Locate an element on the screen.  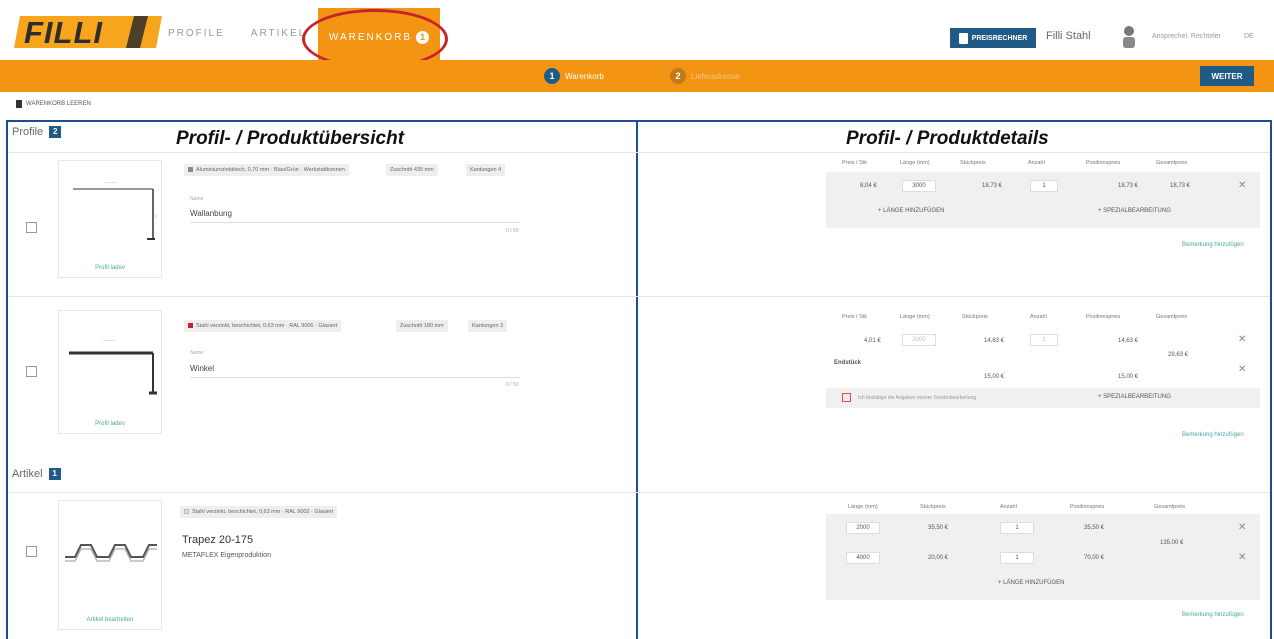
profile-2-thumbnail: ——— Profil ladev is located at coordinates (110, 372).